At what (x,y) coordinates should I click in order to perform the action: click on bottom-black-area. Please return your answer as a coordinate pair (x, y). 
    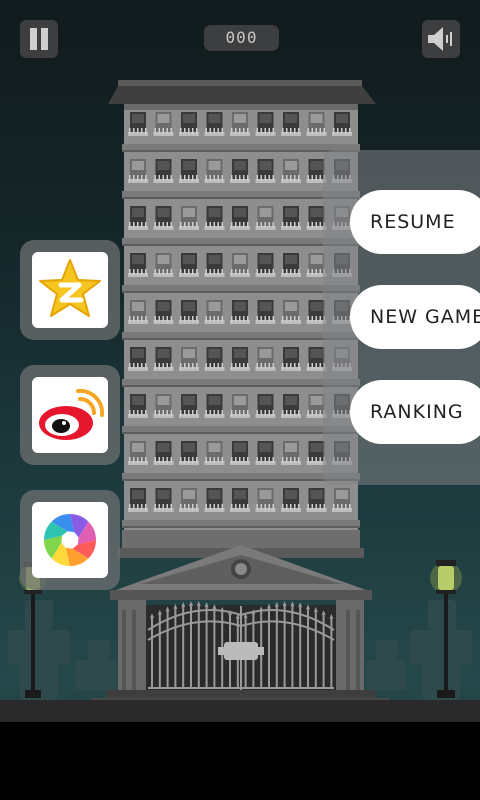
    Looking at the image, I should click on (240, 761).